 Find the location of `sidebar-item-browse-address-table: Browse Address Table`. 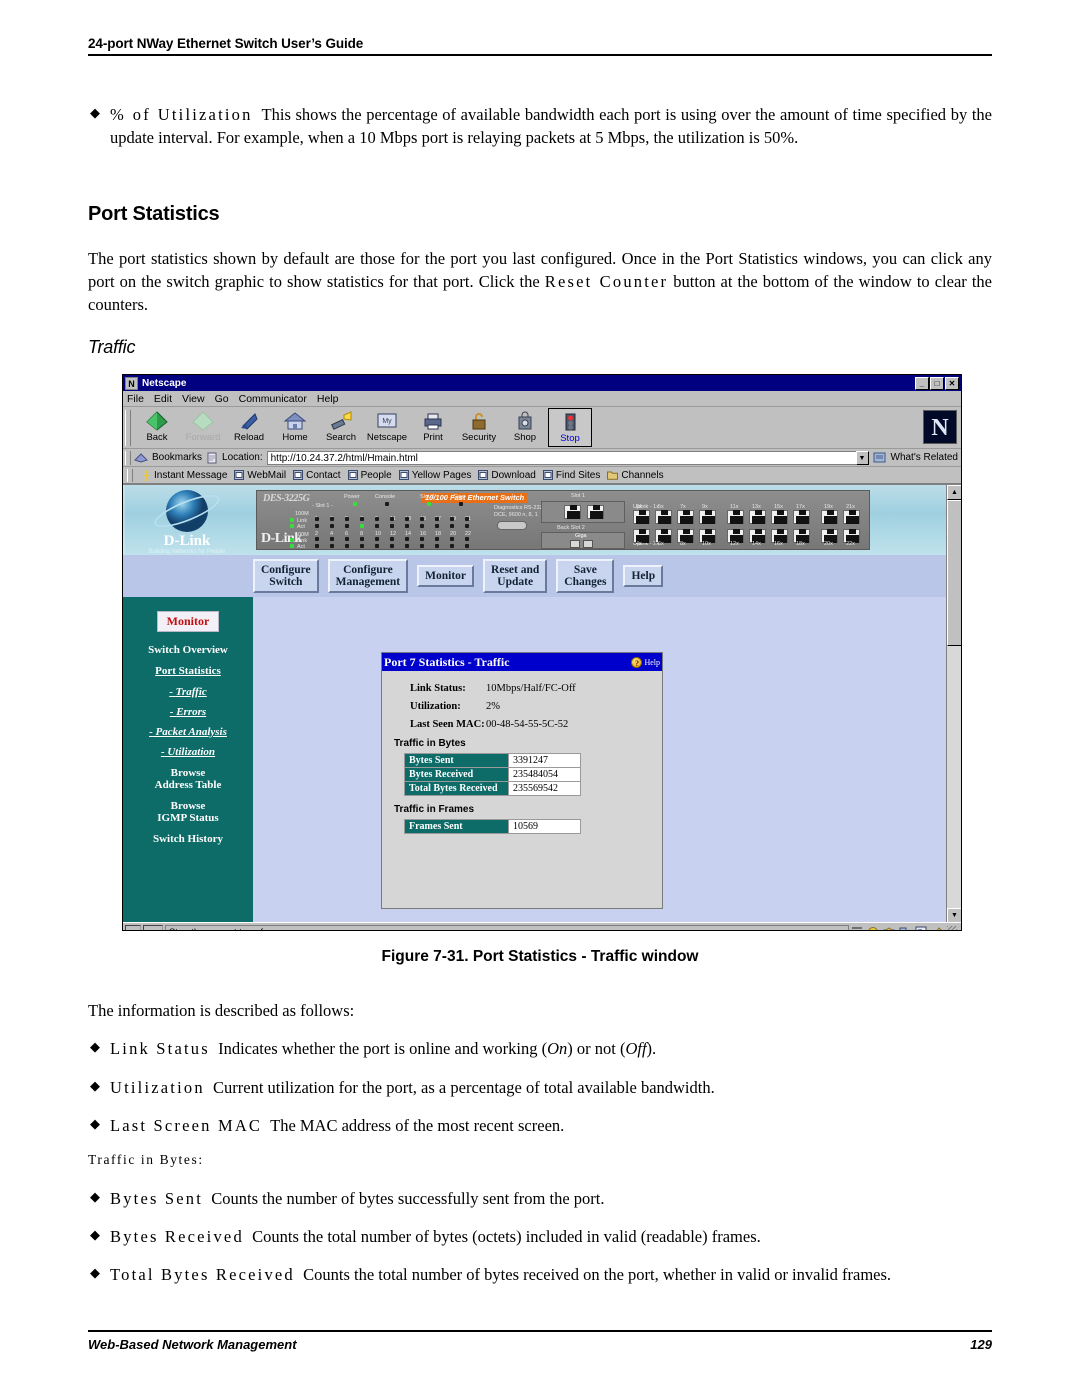

sidebar-item-browse-address-table: Browse Address Table is located at coordinates (188, 779).